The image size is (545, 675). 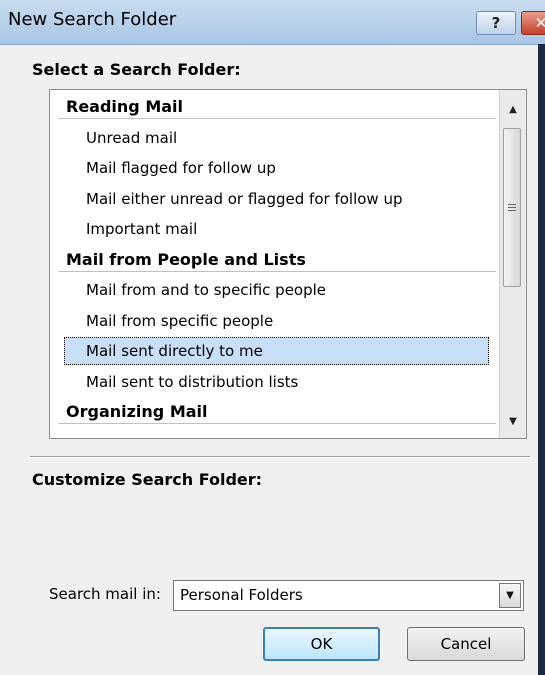 I want to click on list-item: Mail from and to specific people, so click(x=288, y=290).